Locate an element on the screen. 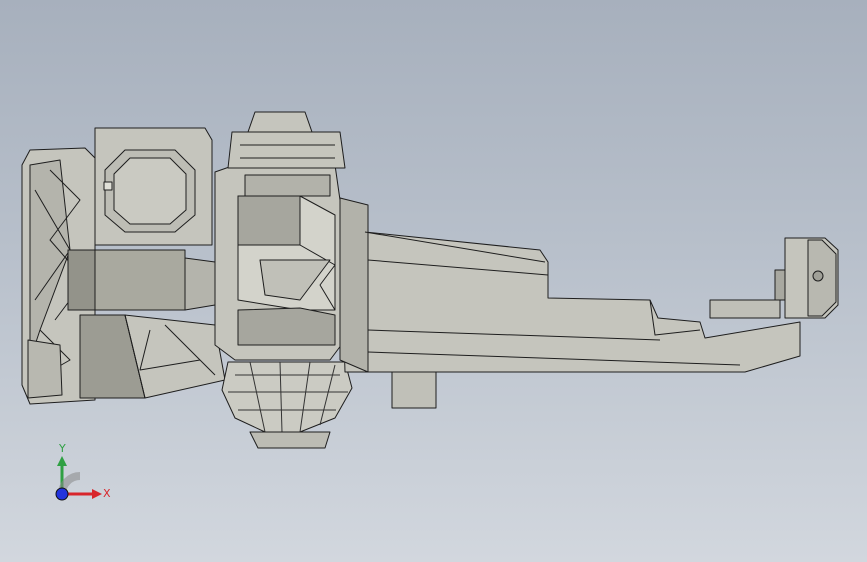 Image resolution: width=867 pixels, height=562 pixels. bottom-dome-part is located at coordinates (287, 405).